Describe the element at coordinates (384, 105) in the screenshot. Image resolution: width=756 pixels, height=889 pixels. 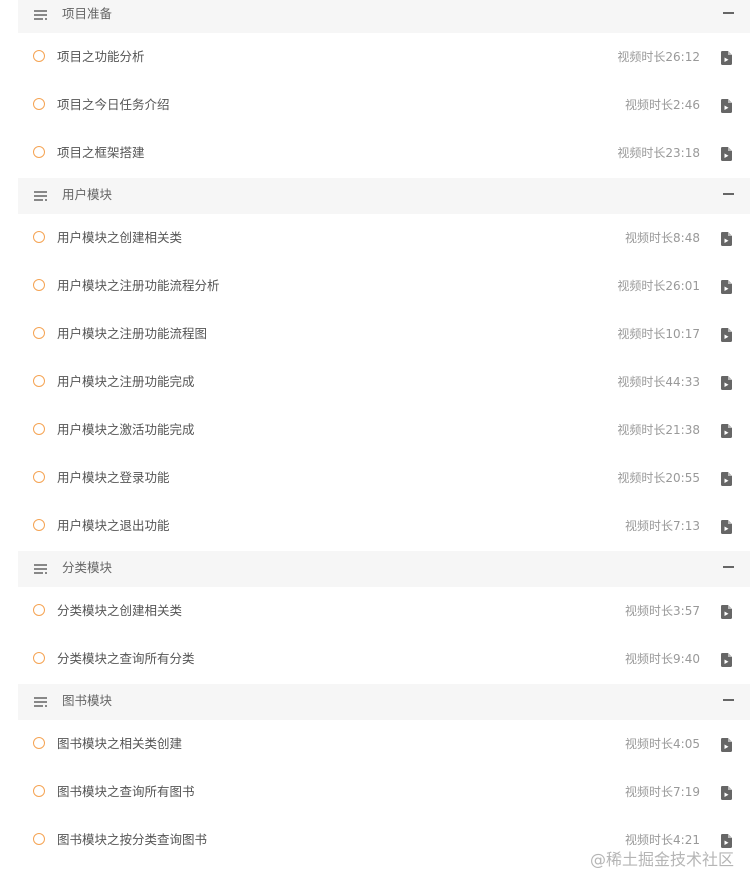
I see `lesson-item: 项目之今日任务介绍 视频时长2:46` at that location.